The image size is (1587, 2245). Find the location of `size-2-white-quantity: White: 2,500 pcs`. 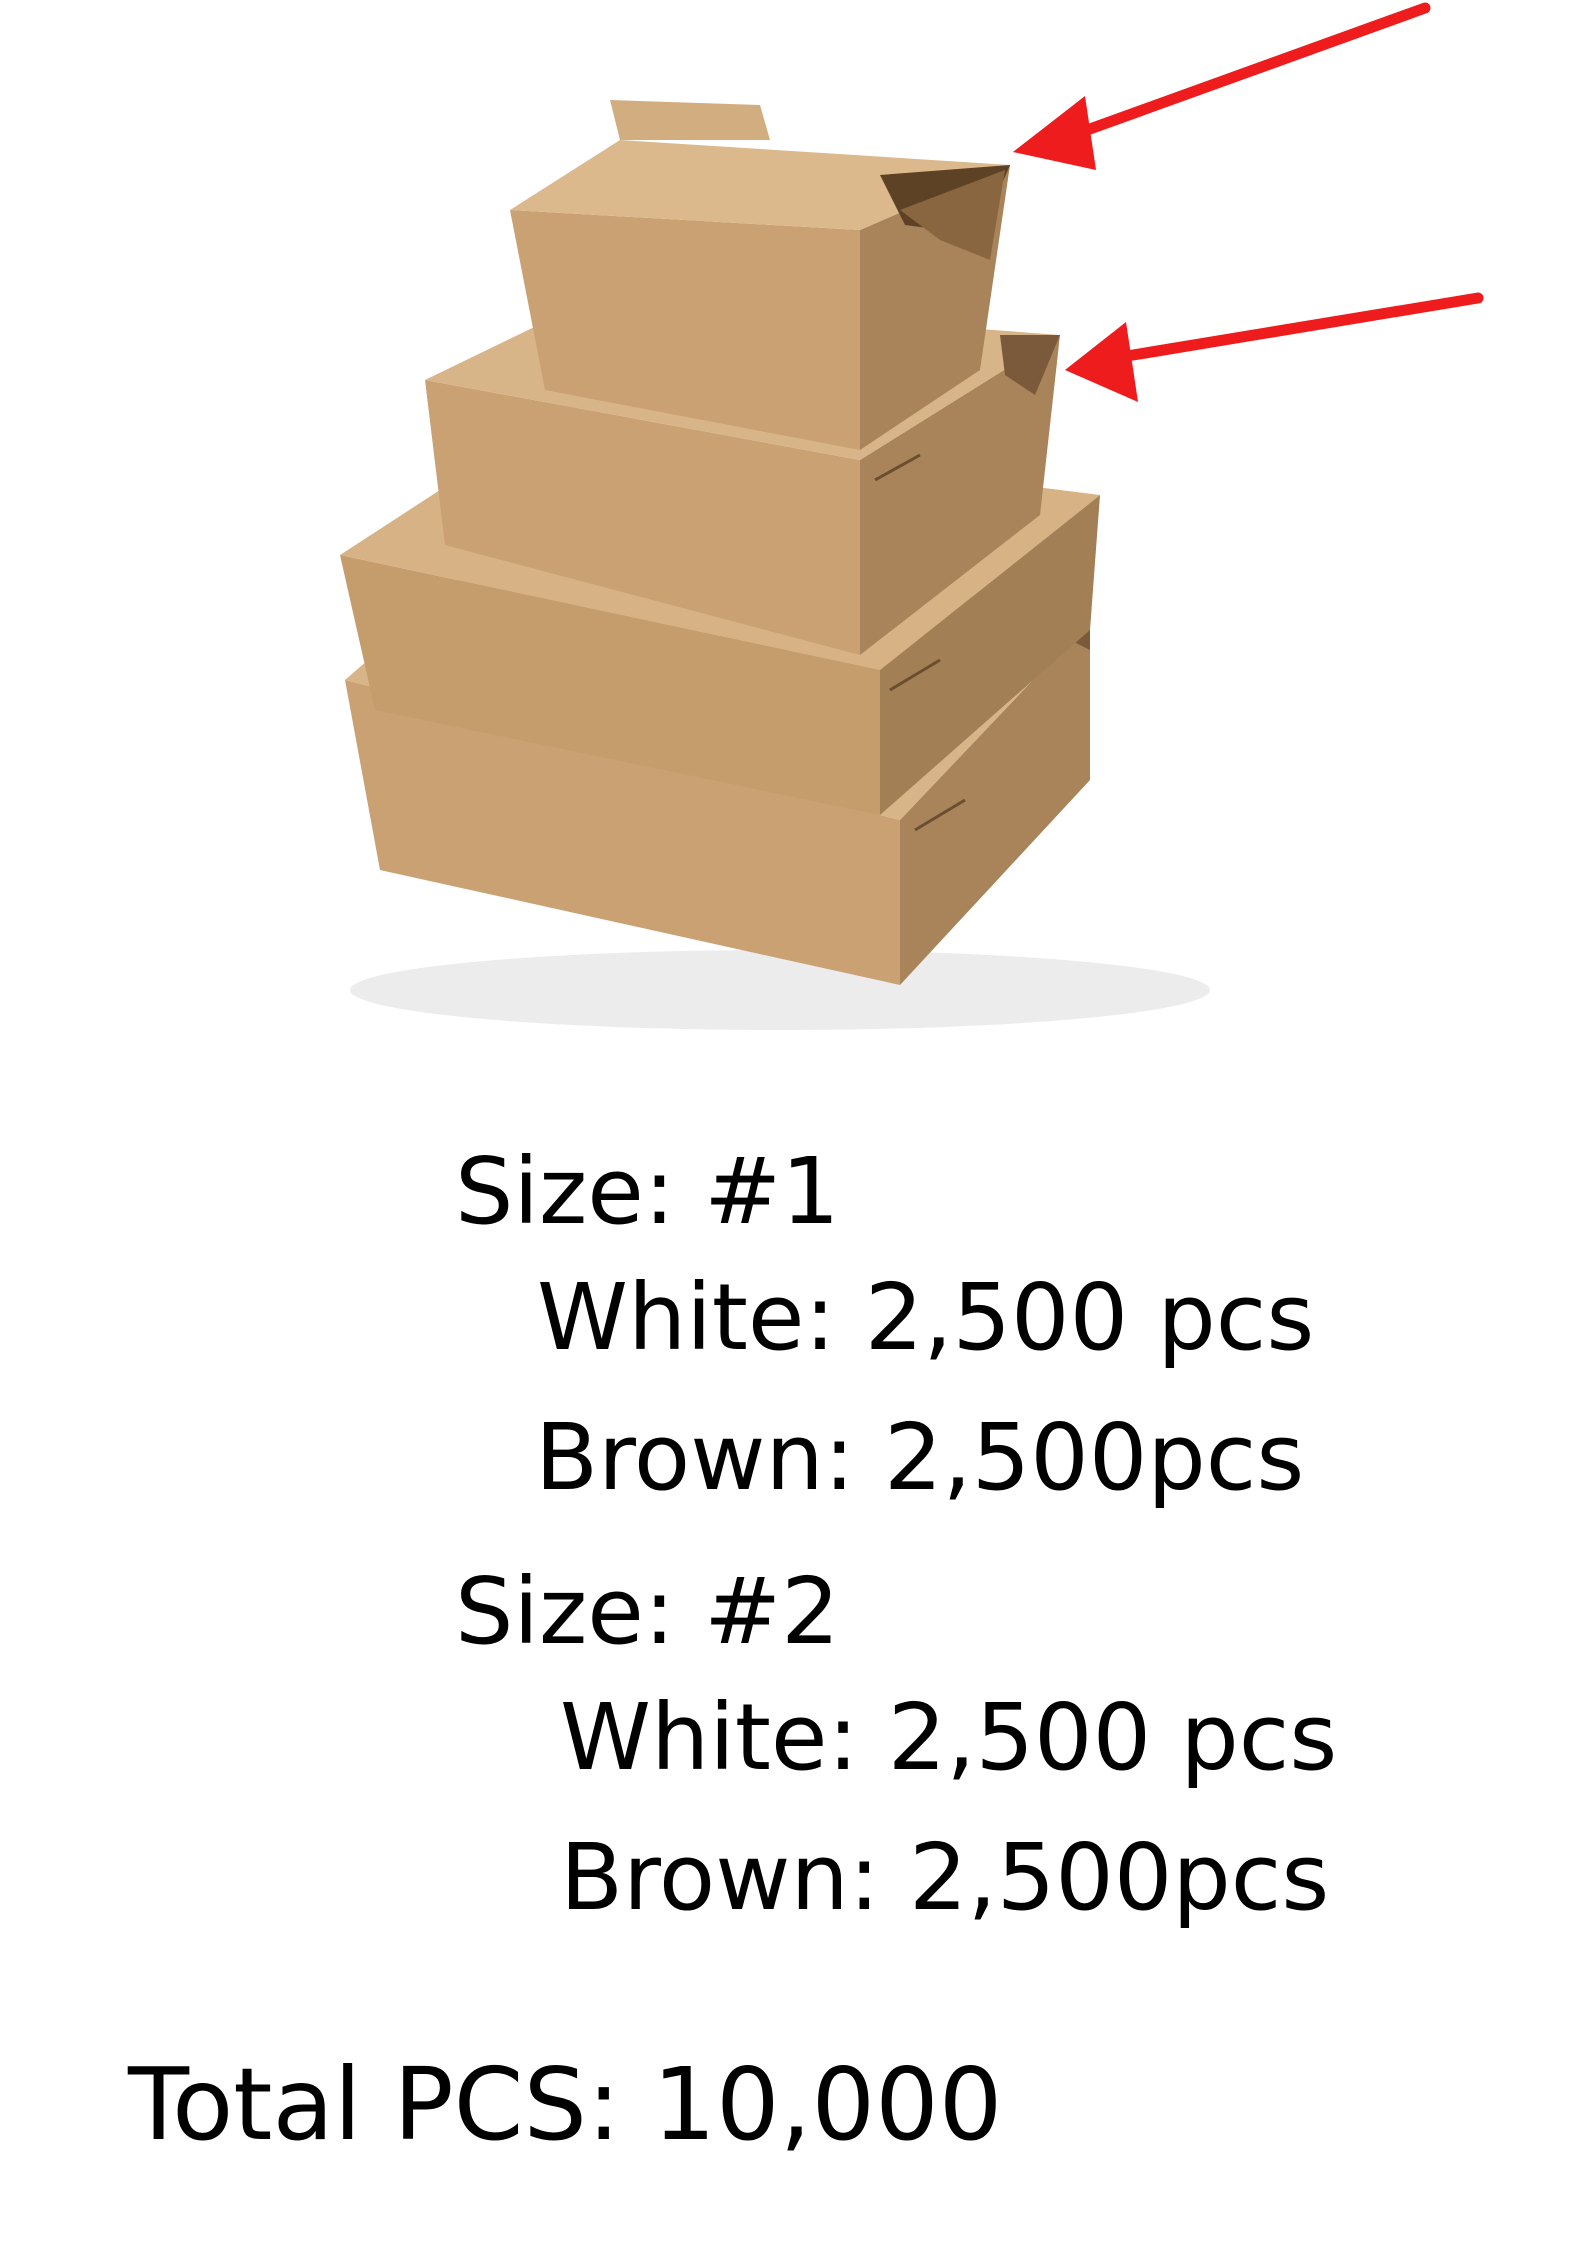

size-2-white-quantity: White: 2,500 pcs is located at coordinates (949, 1737).